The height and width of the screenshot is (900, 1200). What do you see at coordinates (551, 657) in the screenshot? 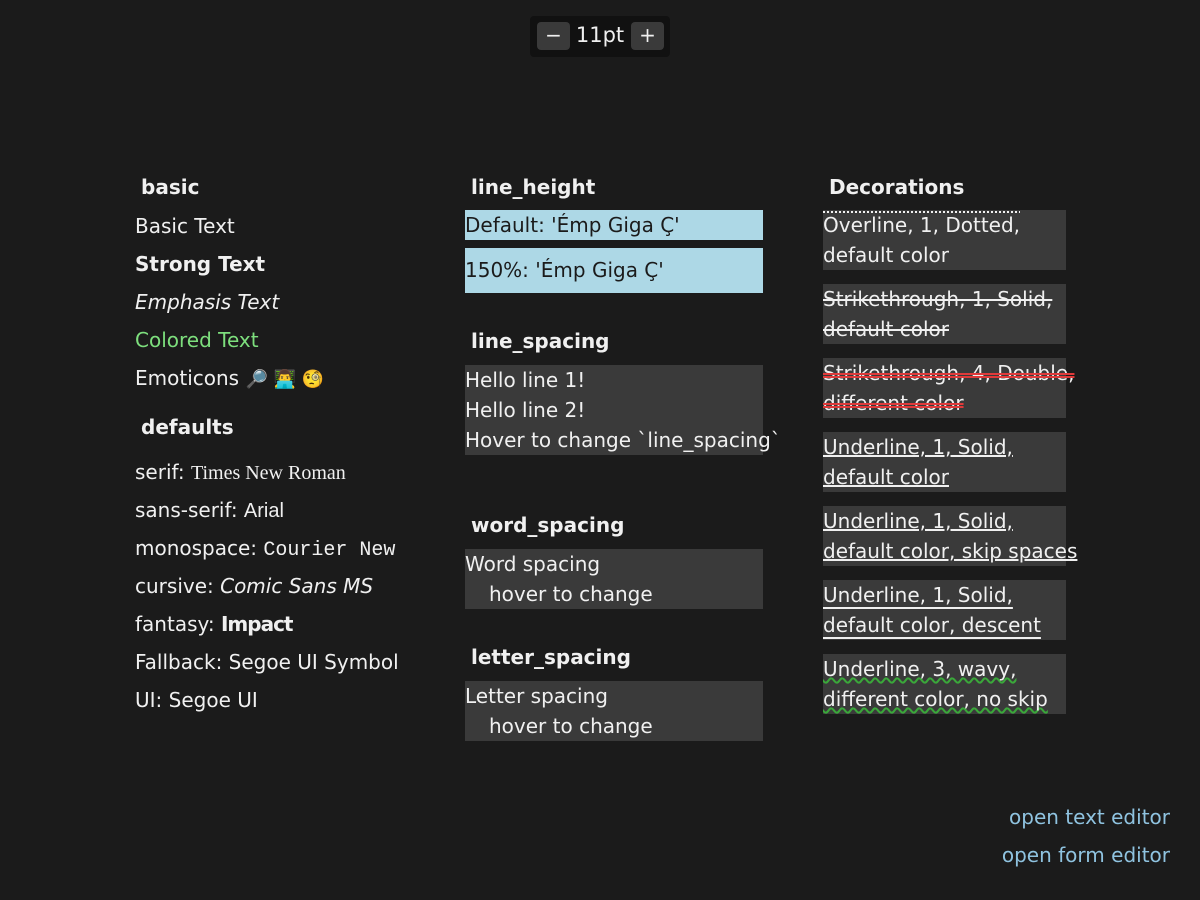
I see `letter-spacing-heading: letter_spacing` at bounding box center [551, 657].